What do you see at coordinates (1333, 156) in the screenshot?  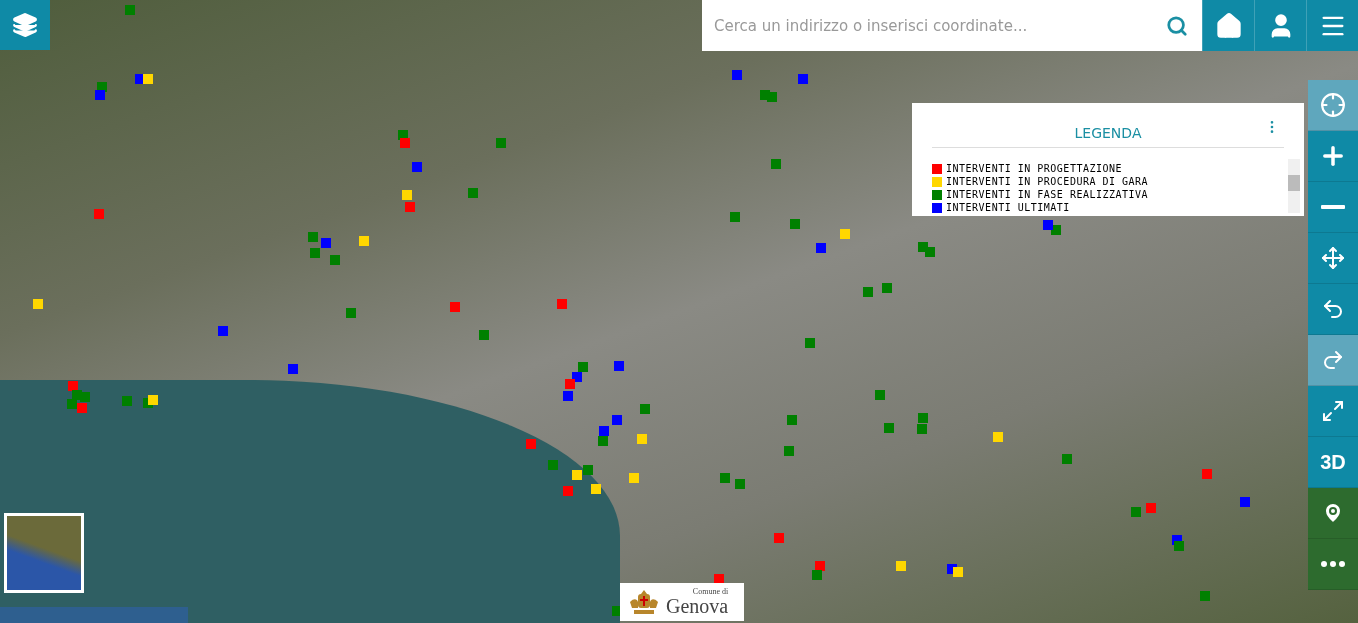 I see `zoom-in-button` at bounding box center [1333, 156].